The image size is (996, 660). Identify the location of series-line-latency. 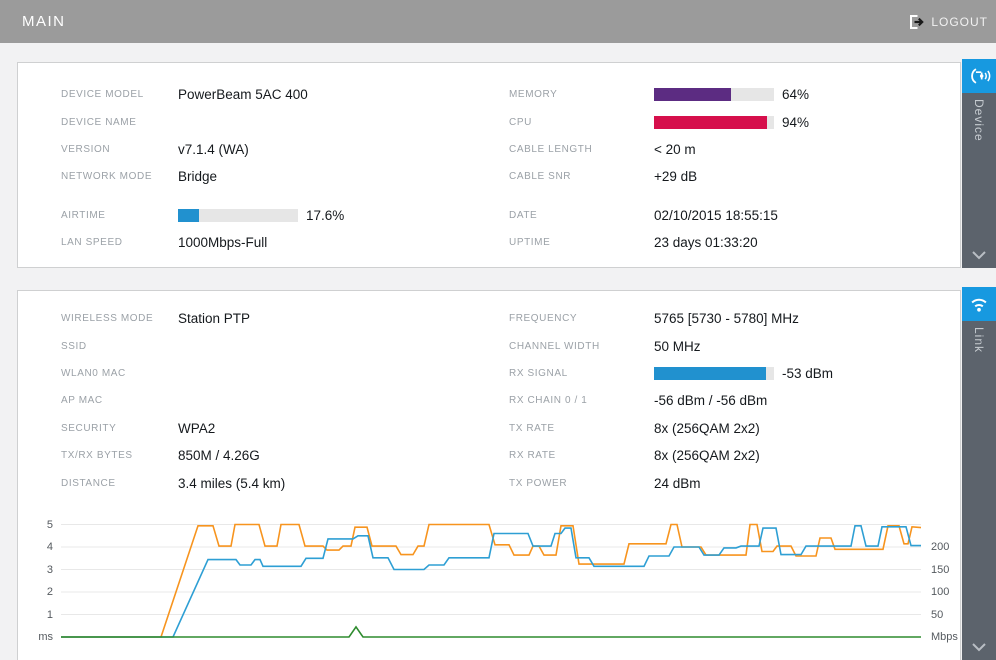
(491, 631).